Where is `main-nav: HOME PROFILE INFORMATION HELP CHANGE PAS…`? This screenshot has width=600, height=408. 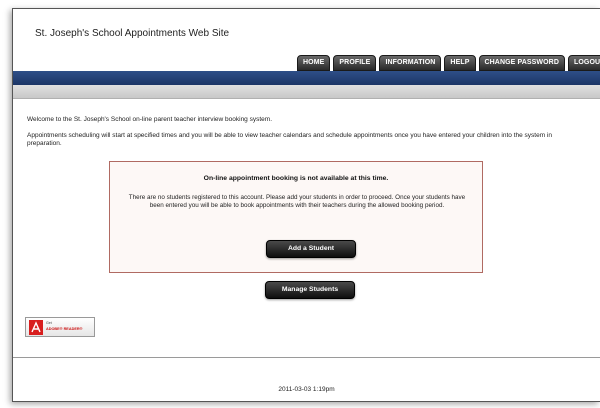 main-nav: HOME PROFILE INFORMATION HELP CHANGE PAS… is located at coordinates (448, 63).